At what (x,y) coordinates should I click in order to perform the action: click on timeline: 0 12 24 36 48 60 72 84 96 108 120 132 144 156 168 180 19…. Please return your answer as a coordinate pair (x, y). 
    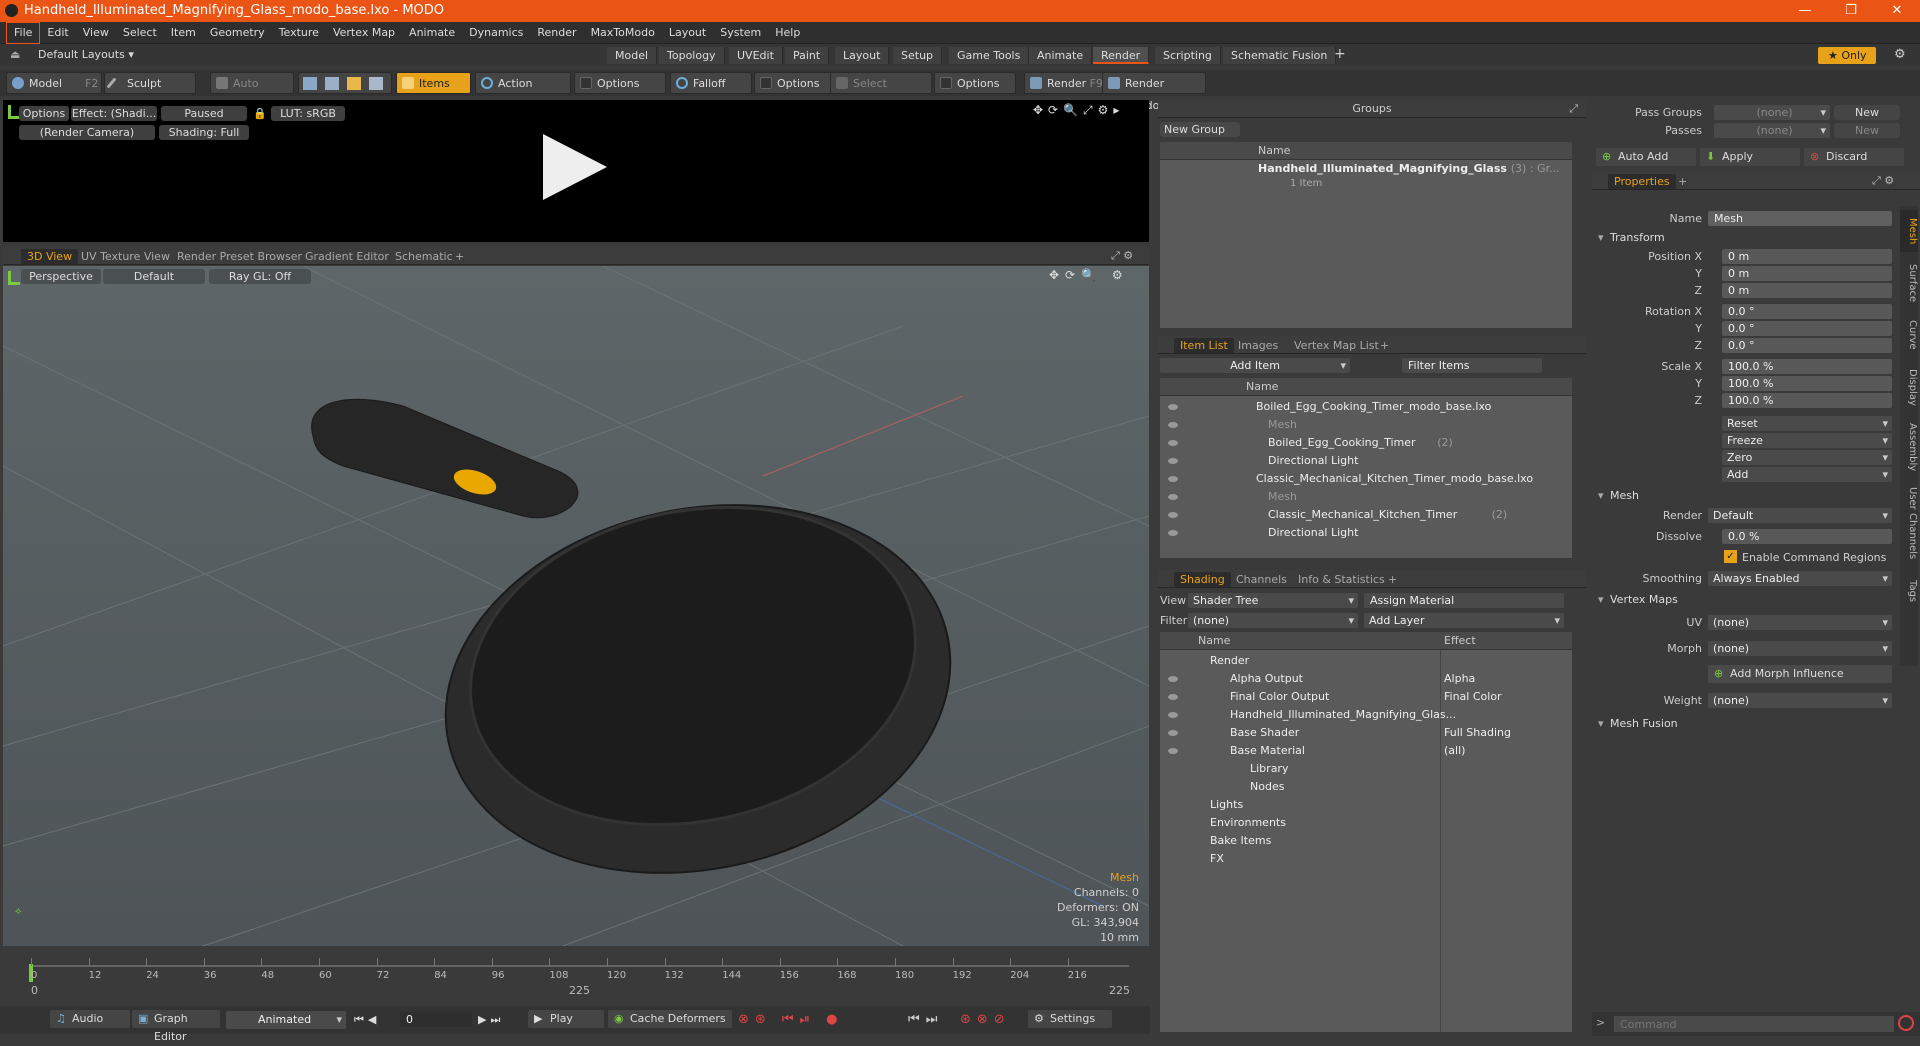
    Looking at the image, I should click on (576, 975).